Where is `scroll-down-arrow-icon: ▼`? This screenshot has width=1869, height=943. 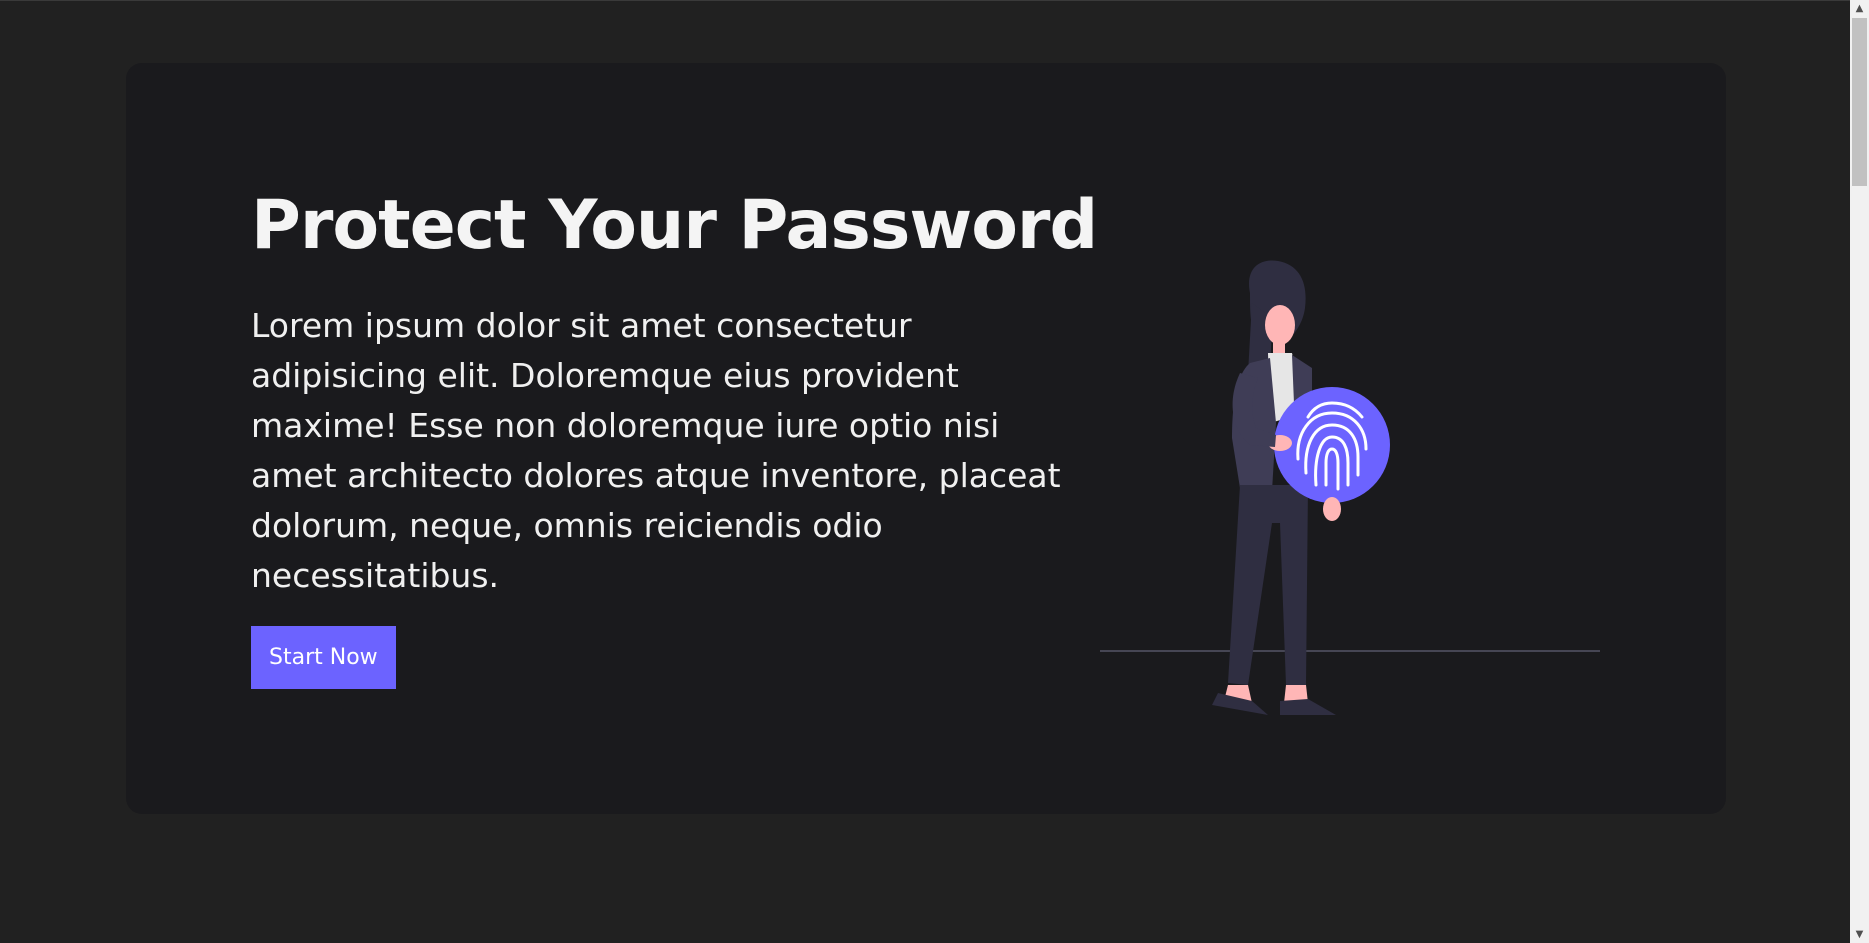 scroll-down-arrow-icon: ▼ is located at coordinates (1859, 934).